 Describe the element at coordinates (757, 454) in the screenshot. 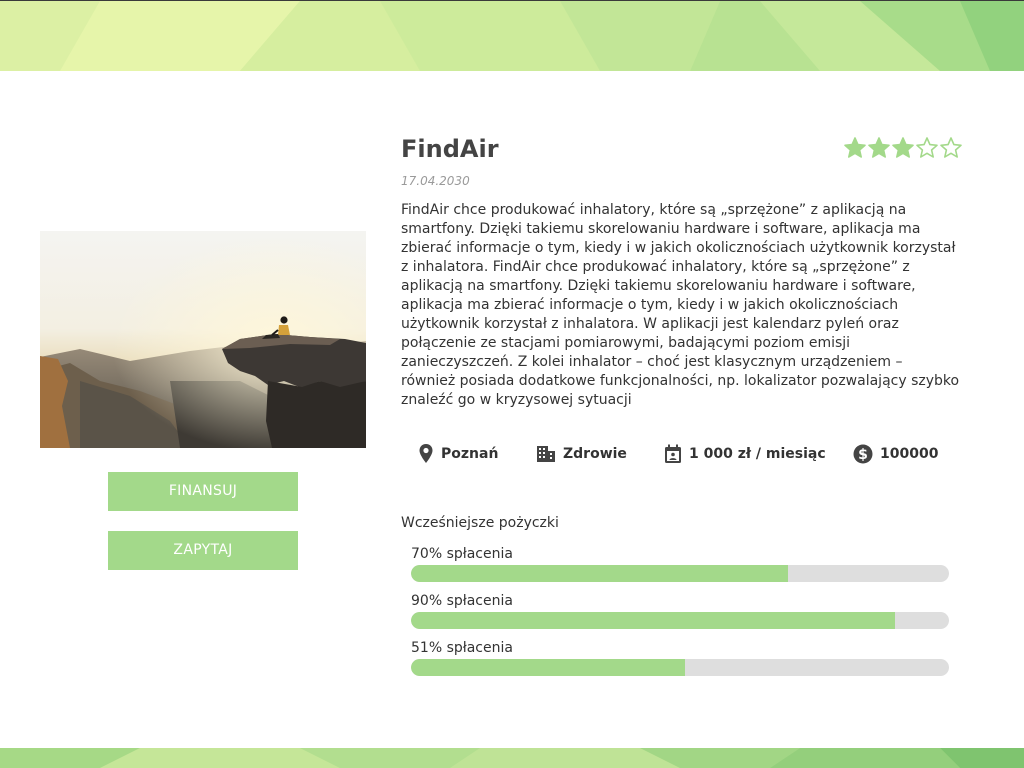

I see `meta-installment-label: 1 000 zł / miesiąc` at that location.